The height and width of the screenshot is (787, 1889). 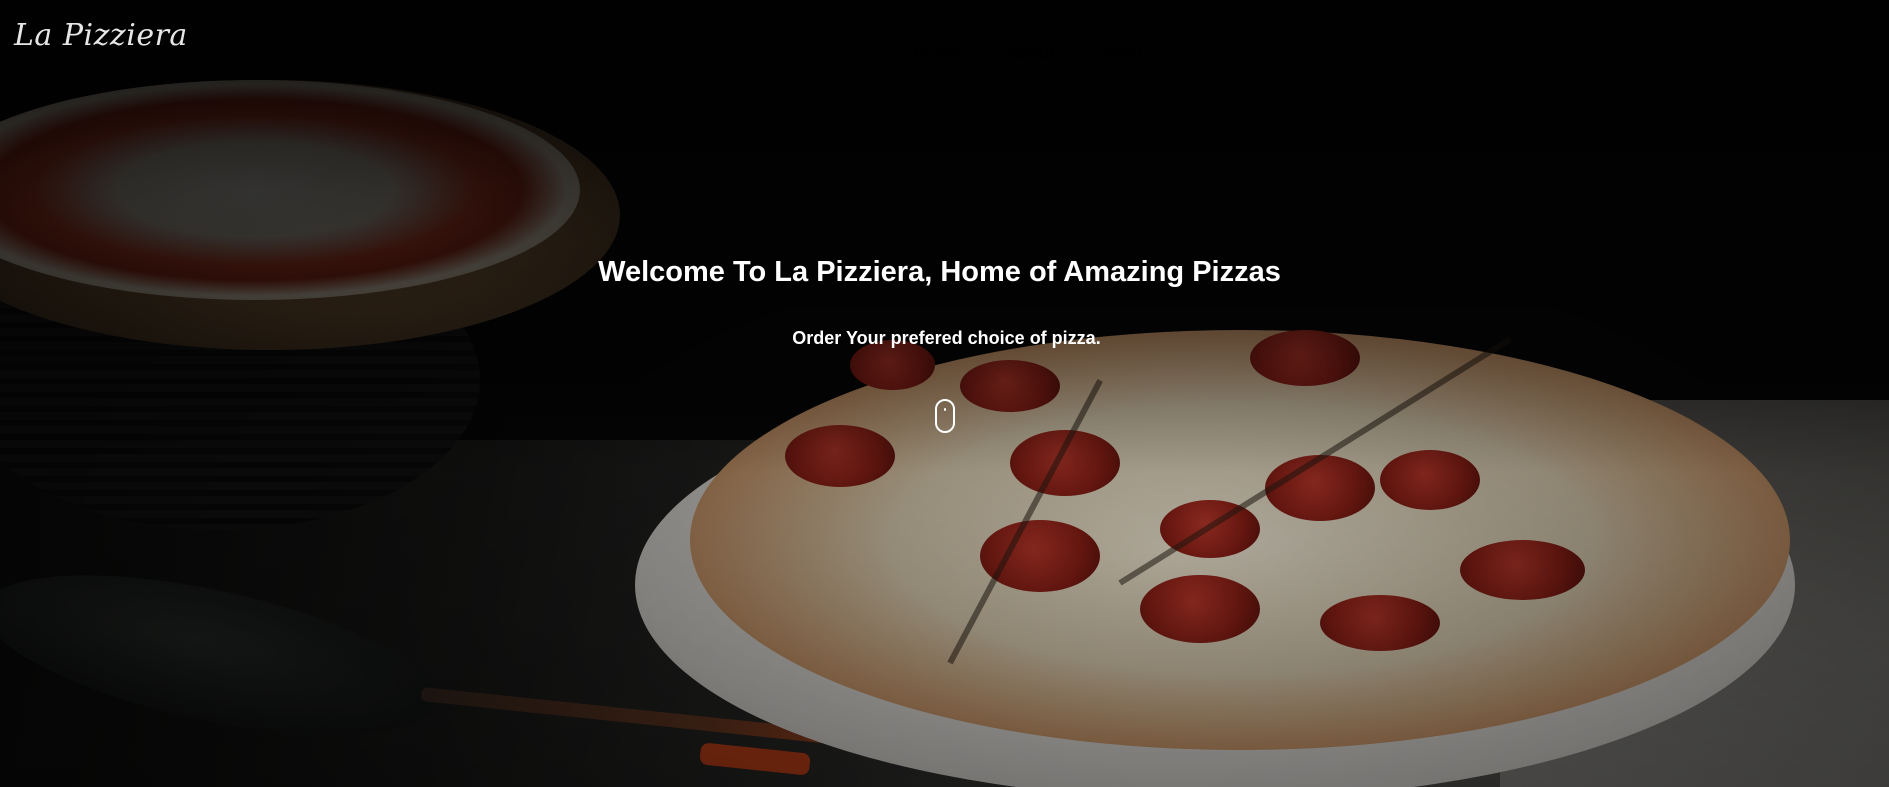 What do you see at coordinates (101, 35) in the screenshot?
I see `site-logo: La Pizziera` at bounding box center [101, 35].